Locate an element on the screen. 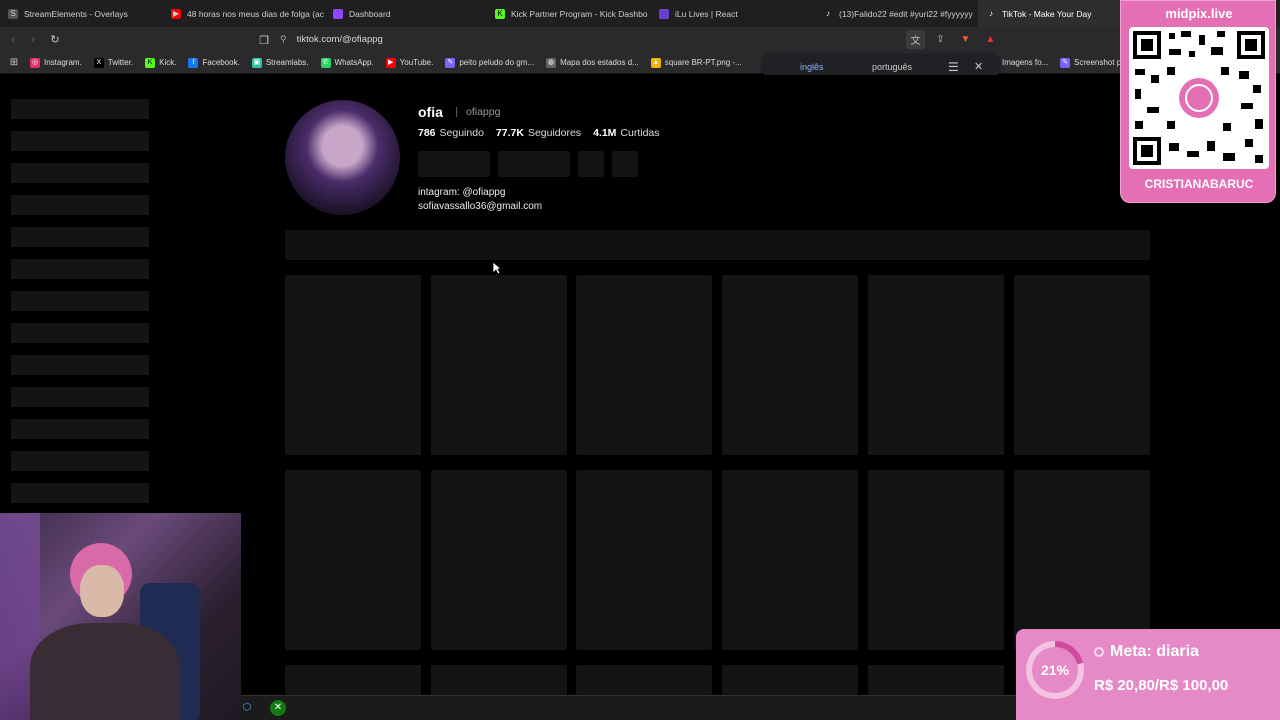 The height and width of the screenshot is (720, 1280). bookmark-label: YouTube. is located at coordinates (416, 62).